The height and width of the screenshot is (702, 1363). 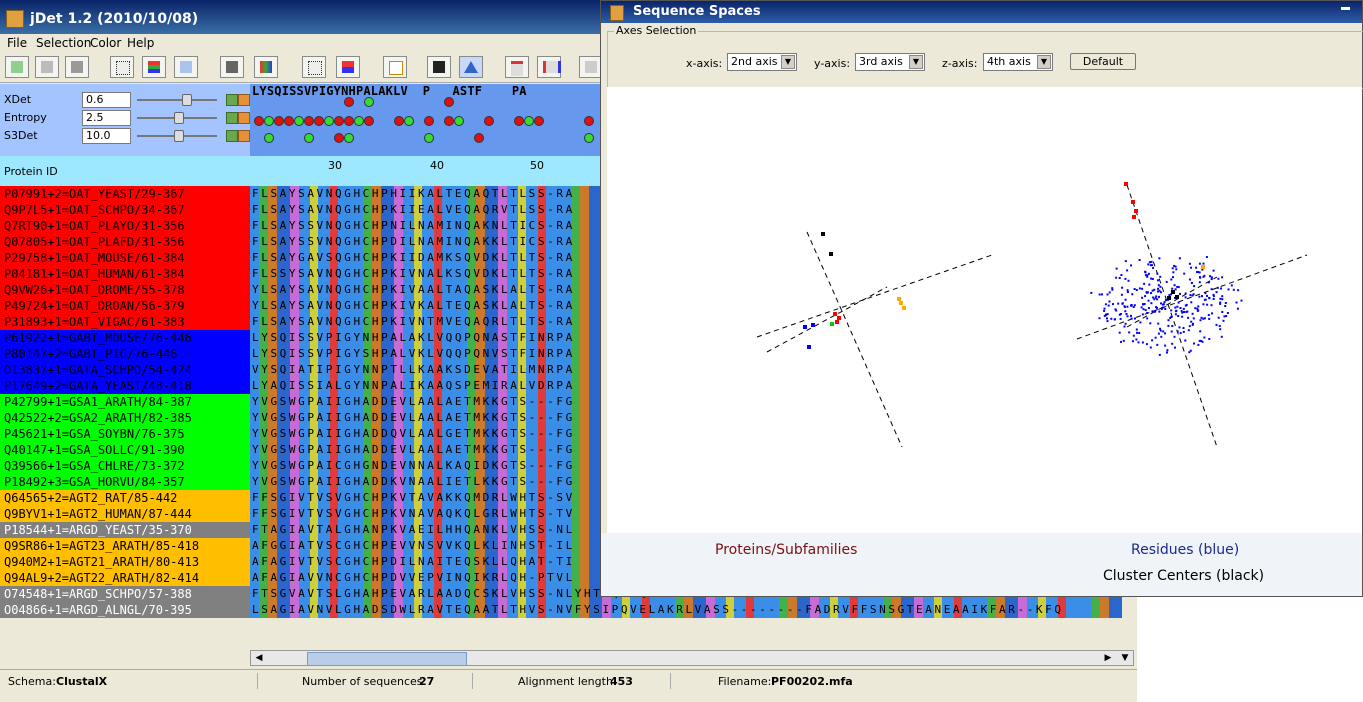 I want to click on entropy-value-field: 2.5, so click(x=106, y=118).